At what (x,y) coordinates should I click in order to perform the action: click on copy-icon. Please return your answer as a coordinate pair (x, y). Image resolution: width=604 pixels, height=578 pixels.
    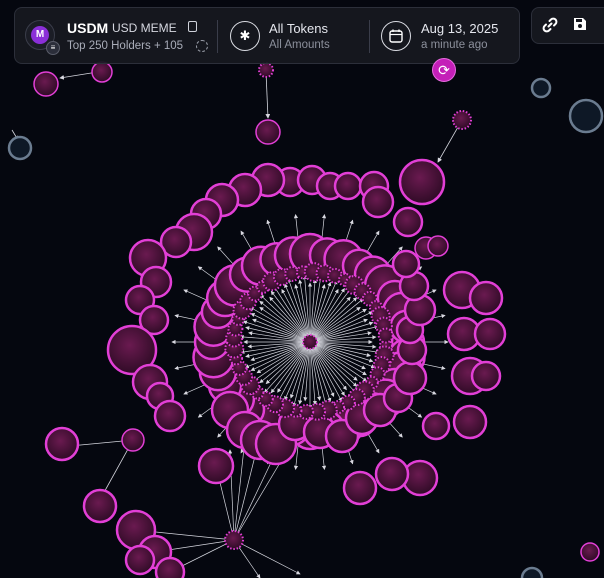
    Looking at the image, I should click on (192, 26).